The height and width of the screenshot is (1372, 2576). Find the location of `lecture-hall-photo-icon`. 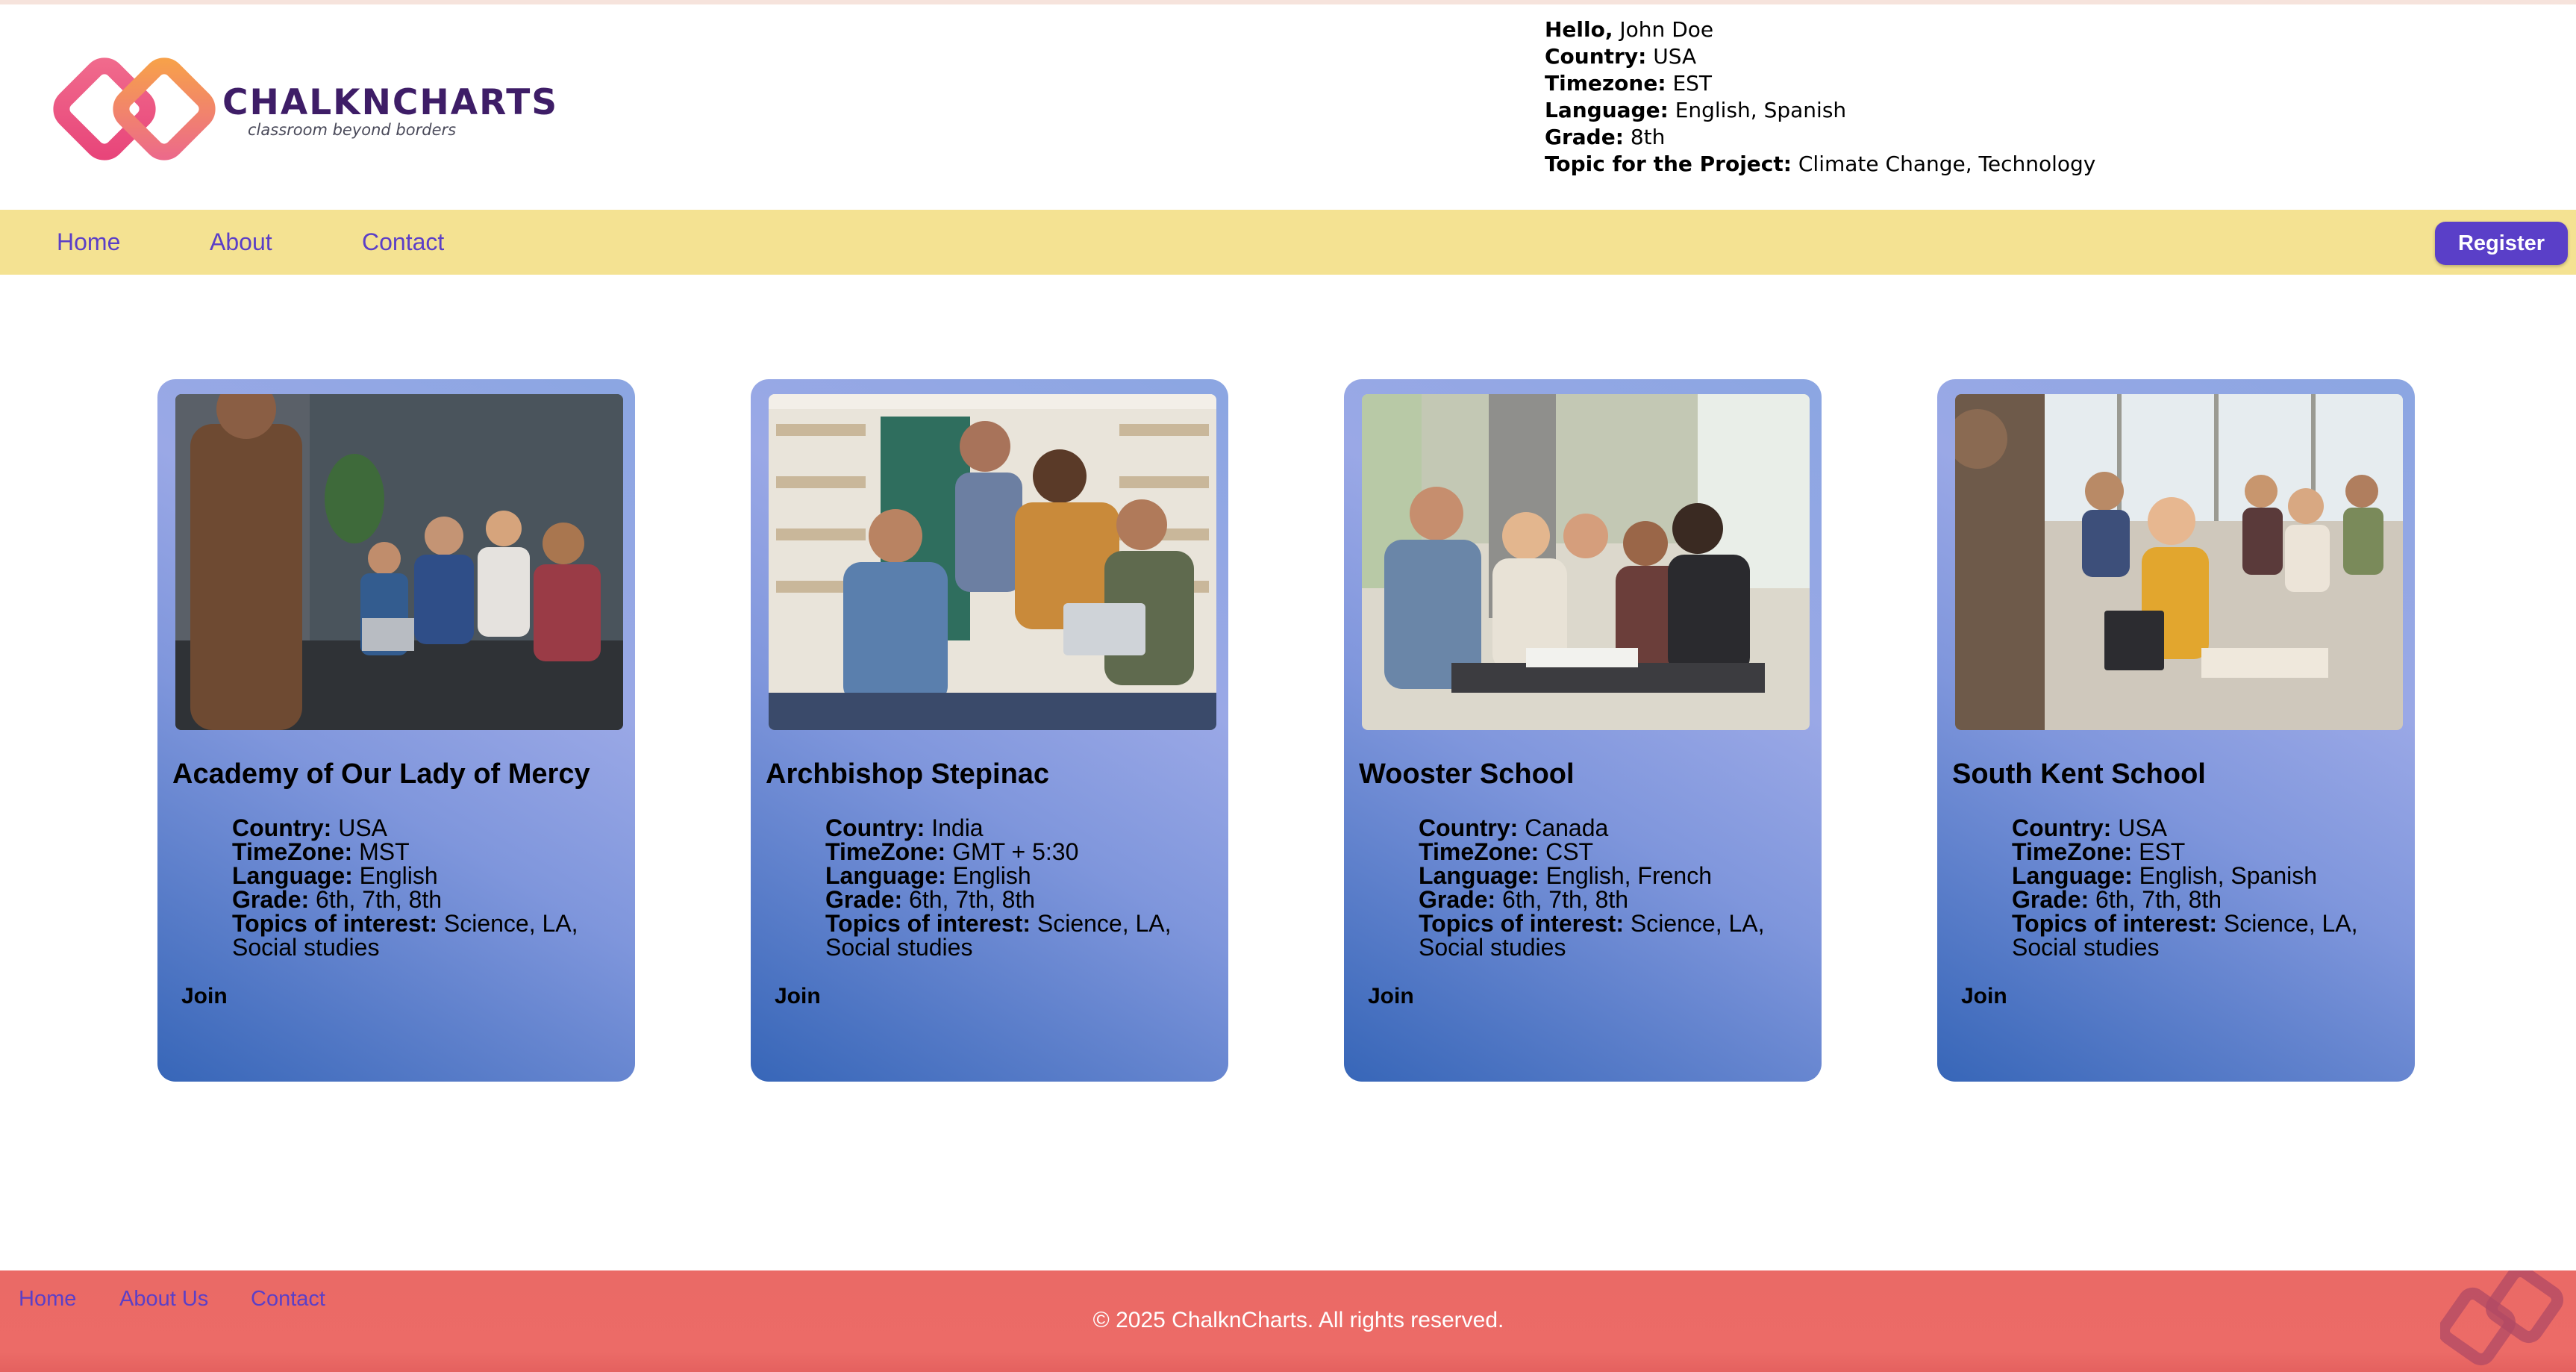

lecture-hall-photo-icon is located at coordinates (2179, 562).